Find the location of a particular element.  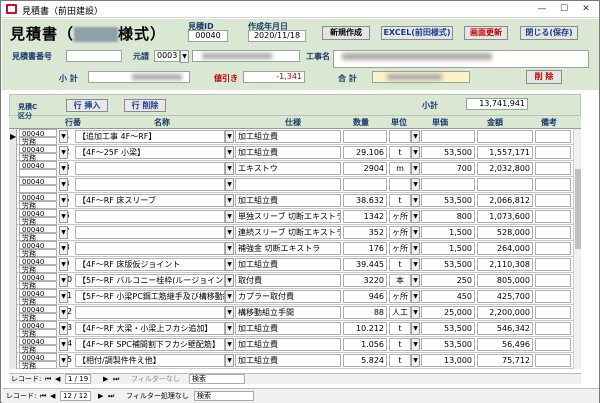

created-date-field: 2020/11/18 is located at coordinates (277, 36).